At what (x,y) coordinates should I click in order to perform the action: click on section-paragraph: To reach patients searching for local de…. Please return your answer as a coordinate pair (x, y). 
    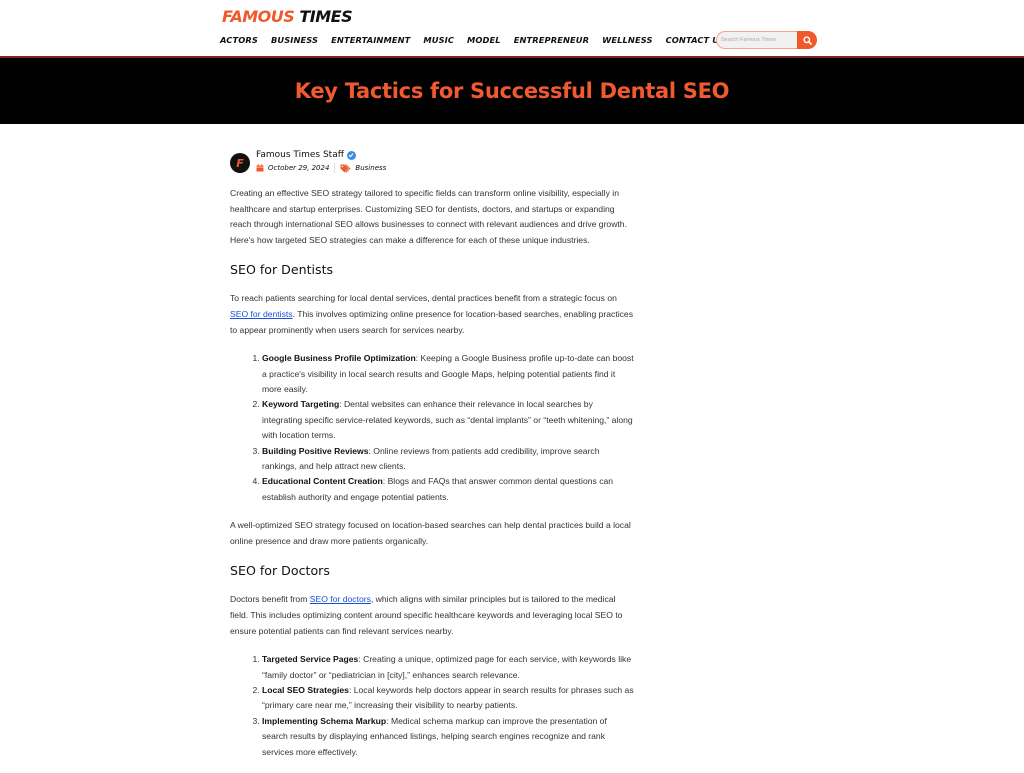
    Looking at the image, I should click on (432, 314).